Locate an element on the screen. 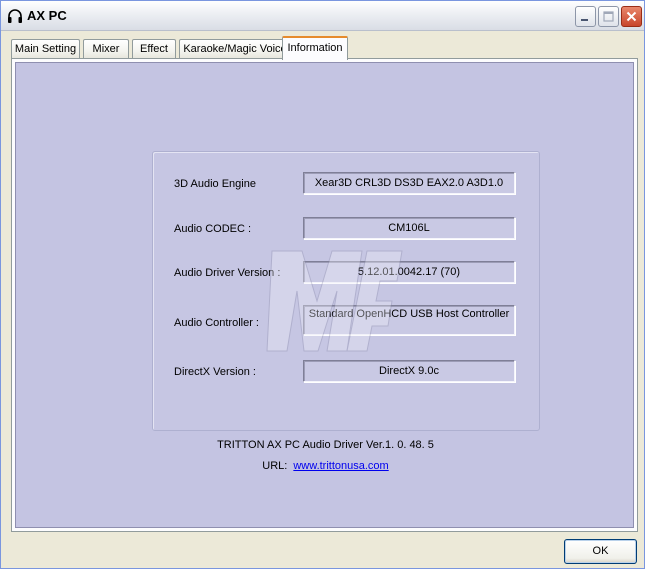  tab-effect: Effect is located at coordinates (154, 49).